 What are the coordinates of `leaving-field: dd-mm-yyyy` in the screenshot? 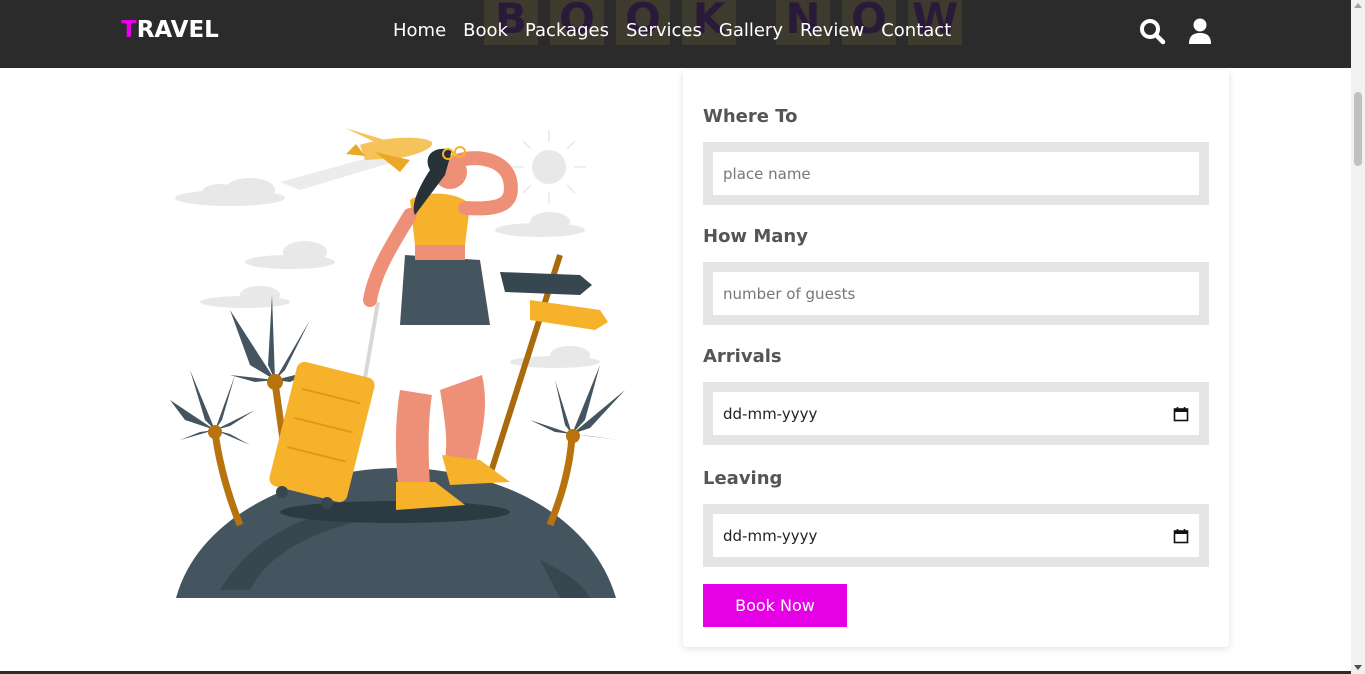 It's located at (956, 535).